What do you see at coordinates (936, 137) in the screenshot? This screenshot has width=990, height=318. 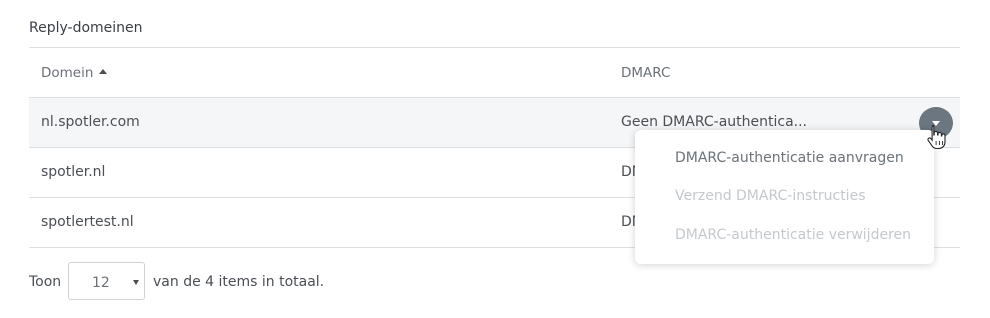 I see `hand-cursor-icon` at bounding box center [936, 137].